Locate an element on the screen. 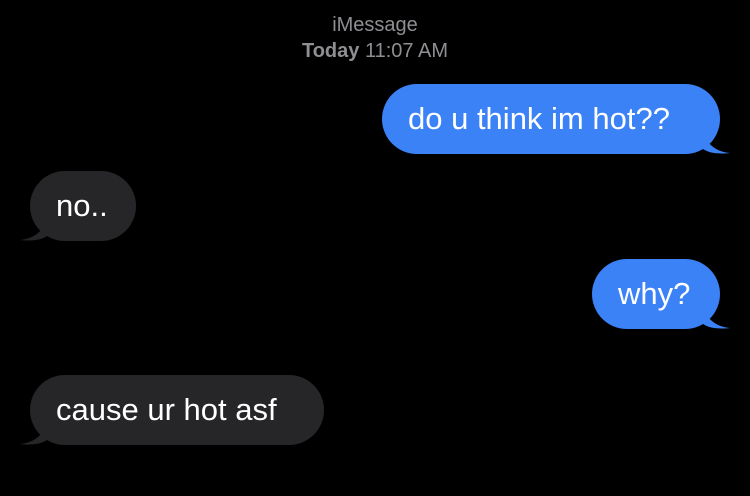 This screenshot has width=750, height=496. message-text: why? is located at coordinates (654, 293).